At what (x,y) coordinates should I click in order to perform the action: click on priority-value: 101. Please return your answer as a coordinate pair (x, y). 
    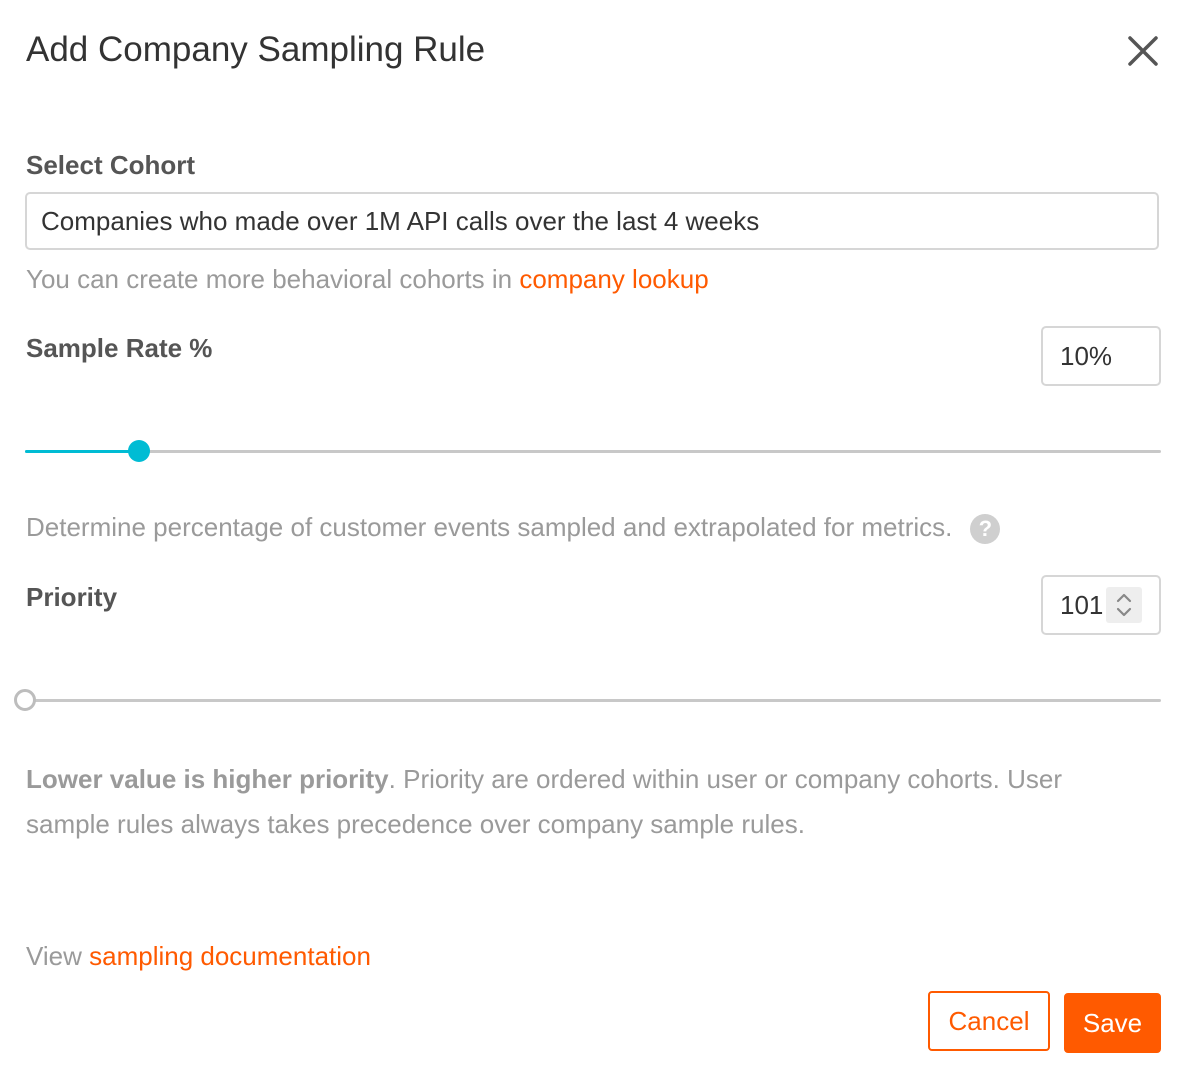
    Looking at the image, I should click on (1082, 605).